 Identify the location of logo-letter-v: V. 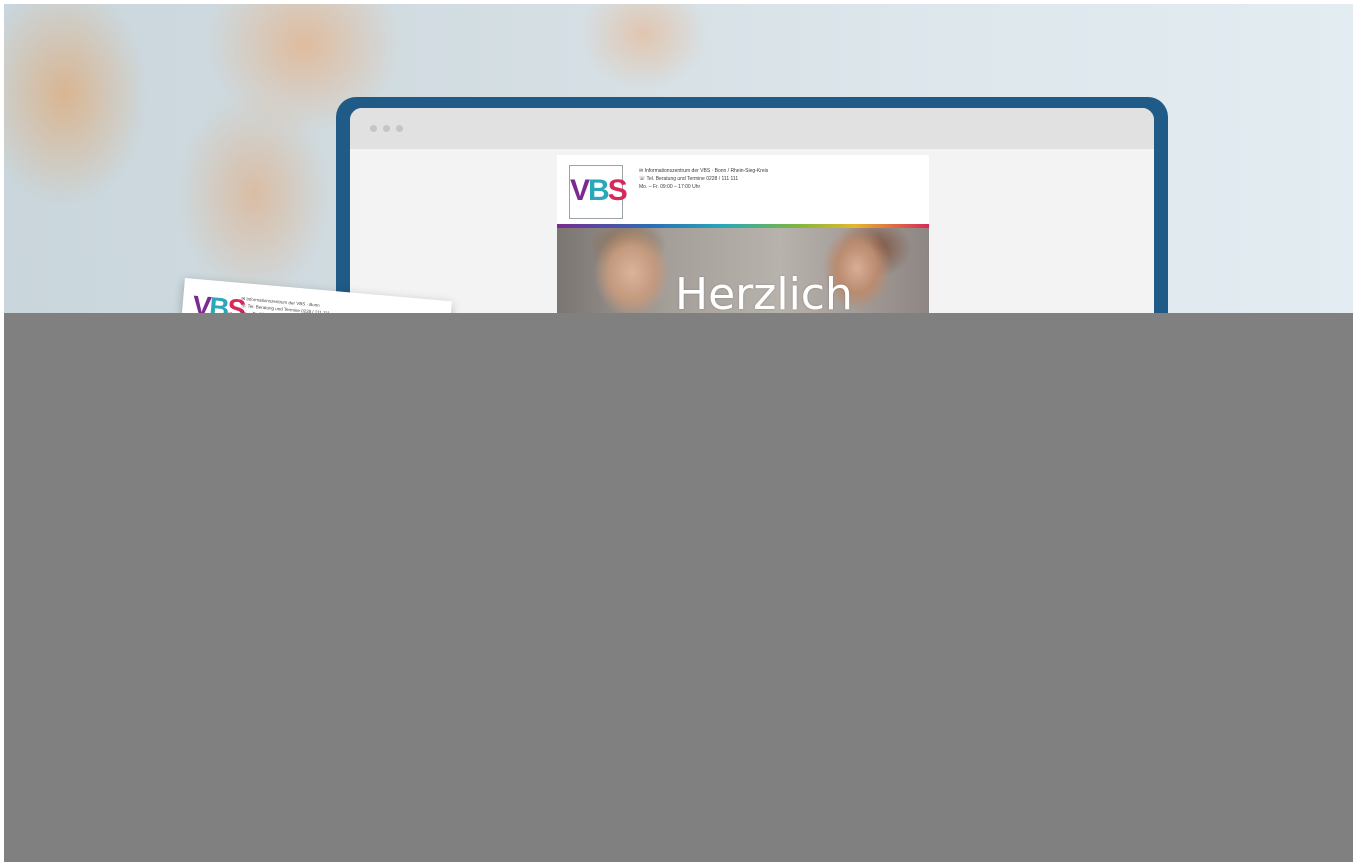
(580, 190).